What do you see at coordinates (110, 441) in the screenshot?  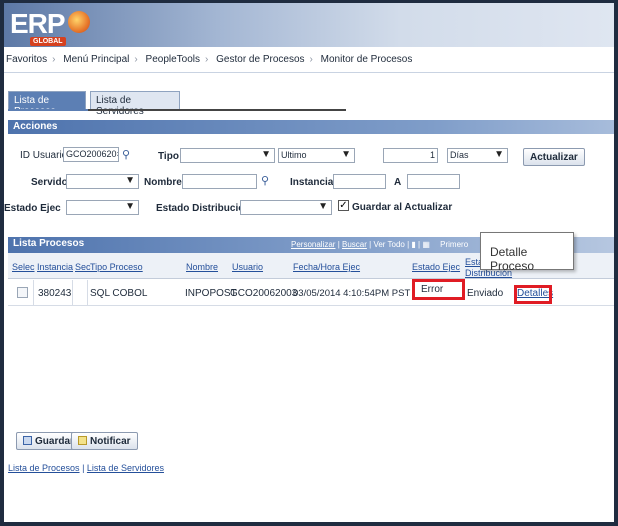 I see `notificar-label: Notificar` at bounding box center [110, 441].